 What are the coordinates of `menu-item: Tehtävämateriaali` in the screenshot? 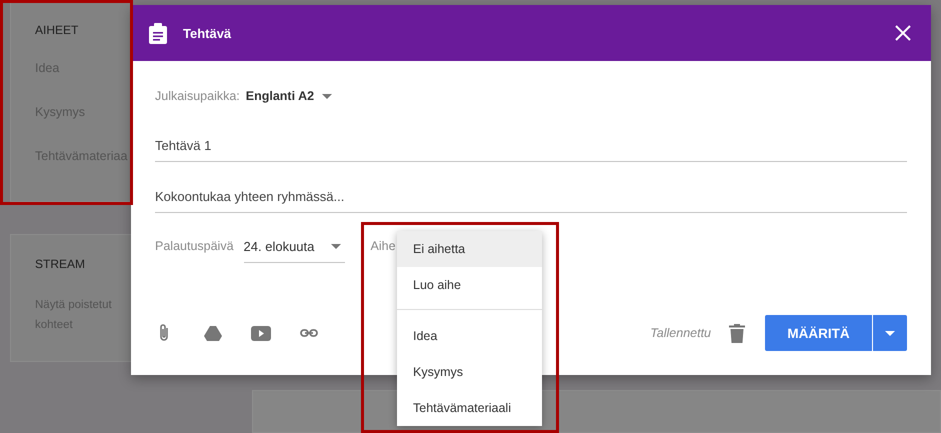 It's located at (469, 408).